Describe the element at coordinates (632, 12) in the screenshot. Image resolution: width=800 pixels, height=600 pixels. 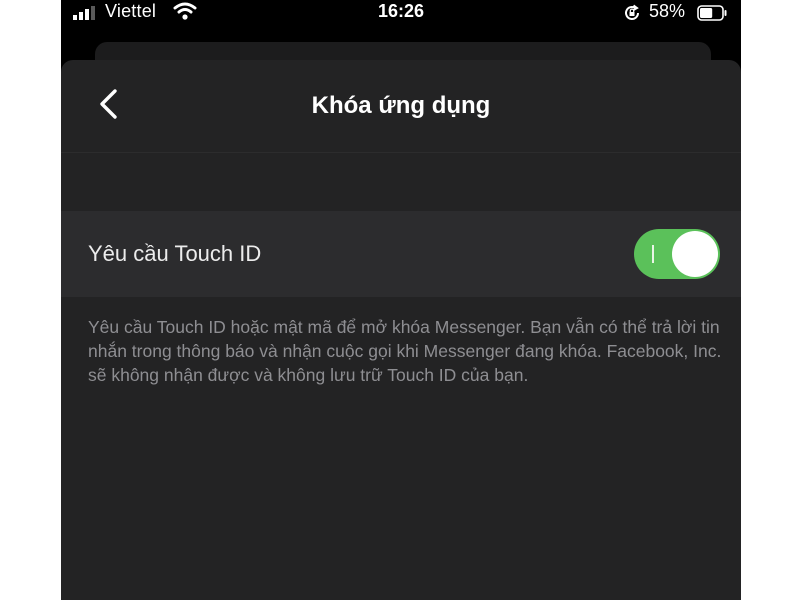
I see `rotation-lock-icon` at that location.